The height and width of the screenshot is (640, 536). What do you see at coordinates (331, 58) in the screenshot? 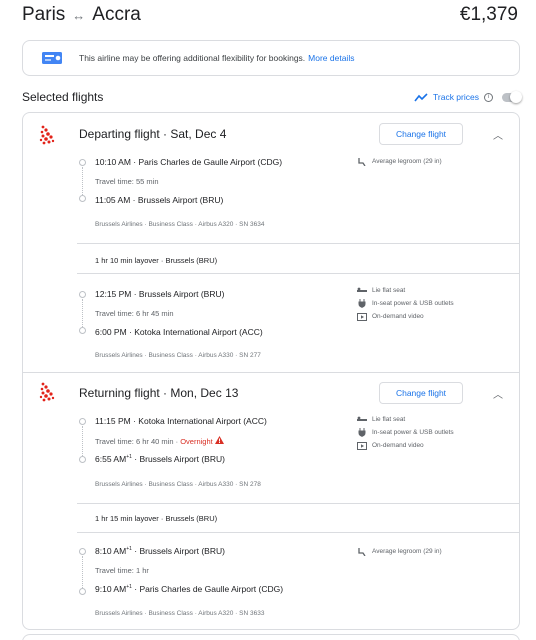
I see `more-details-link: More details` at bounding box center [331, 58].